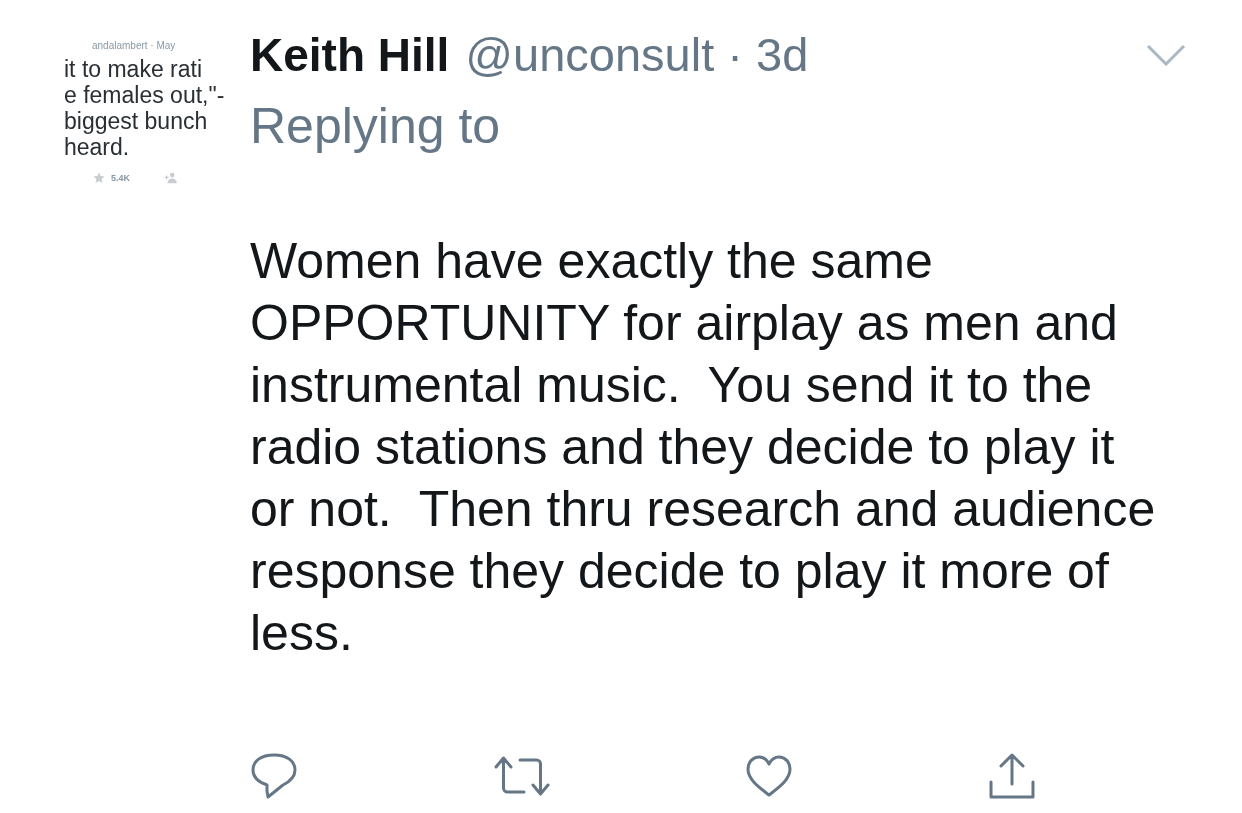  What do you see at coordinates (376, 126) in the screenshot?
I see `replying-to-label: Replying to` at bounding box center [376, 126].